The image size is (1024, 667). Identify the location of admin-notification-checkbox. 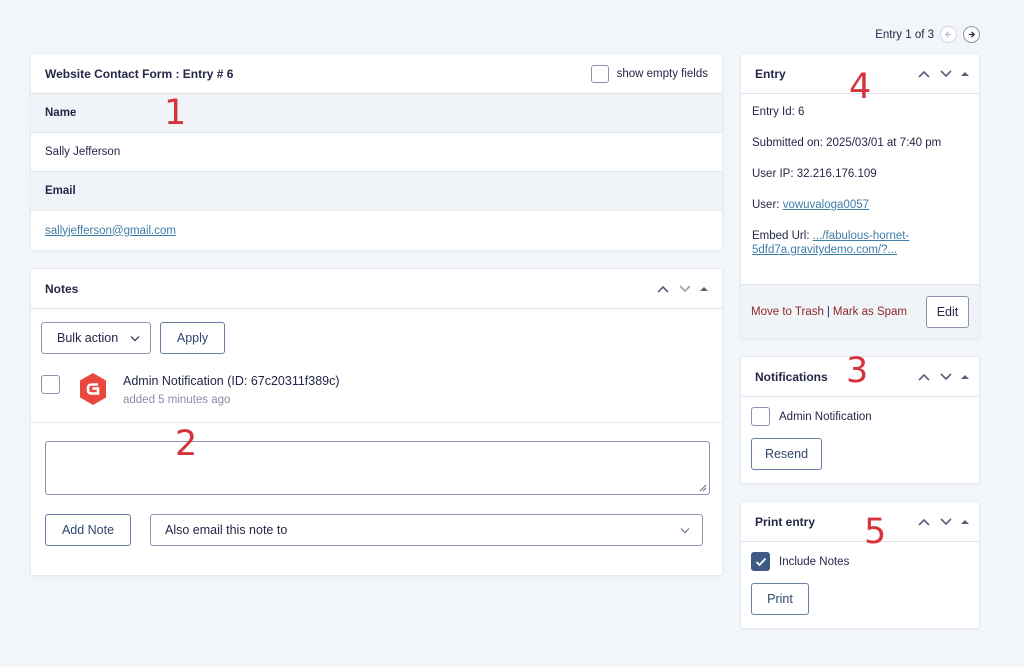
(760, 416).